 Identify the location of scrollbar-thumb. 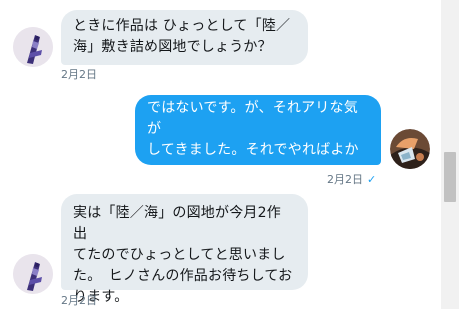
(450, 177).